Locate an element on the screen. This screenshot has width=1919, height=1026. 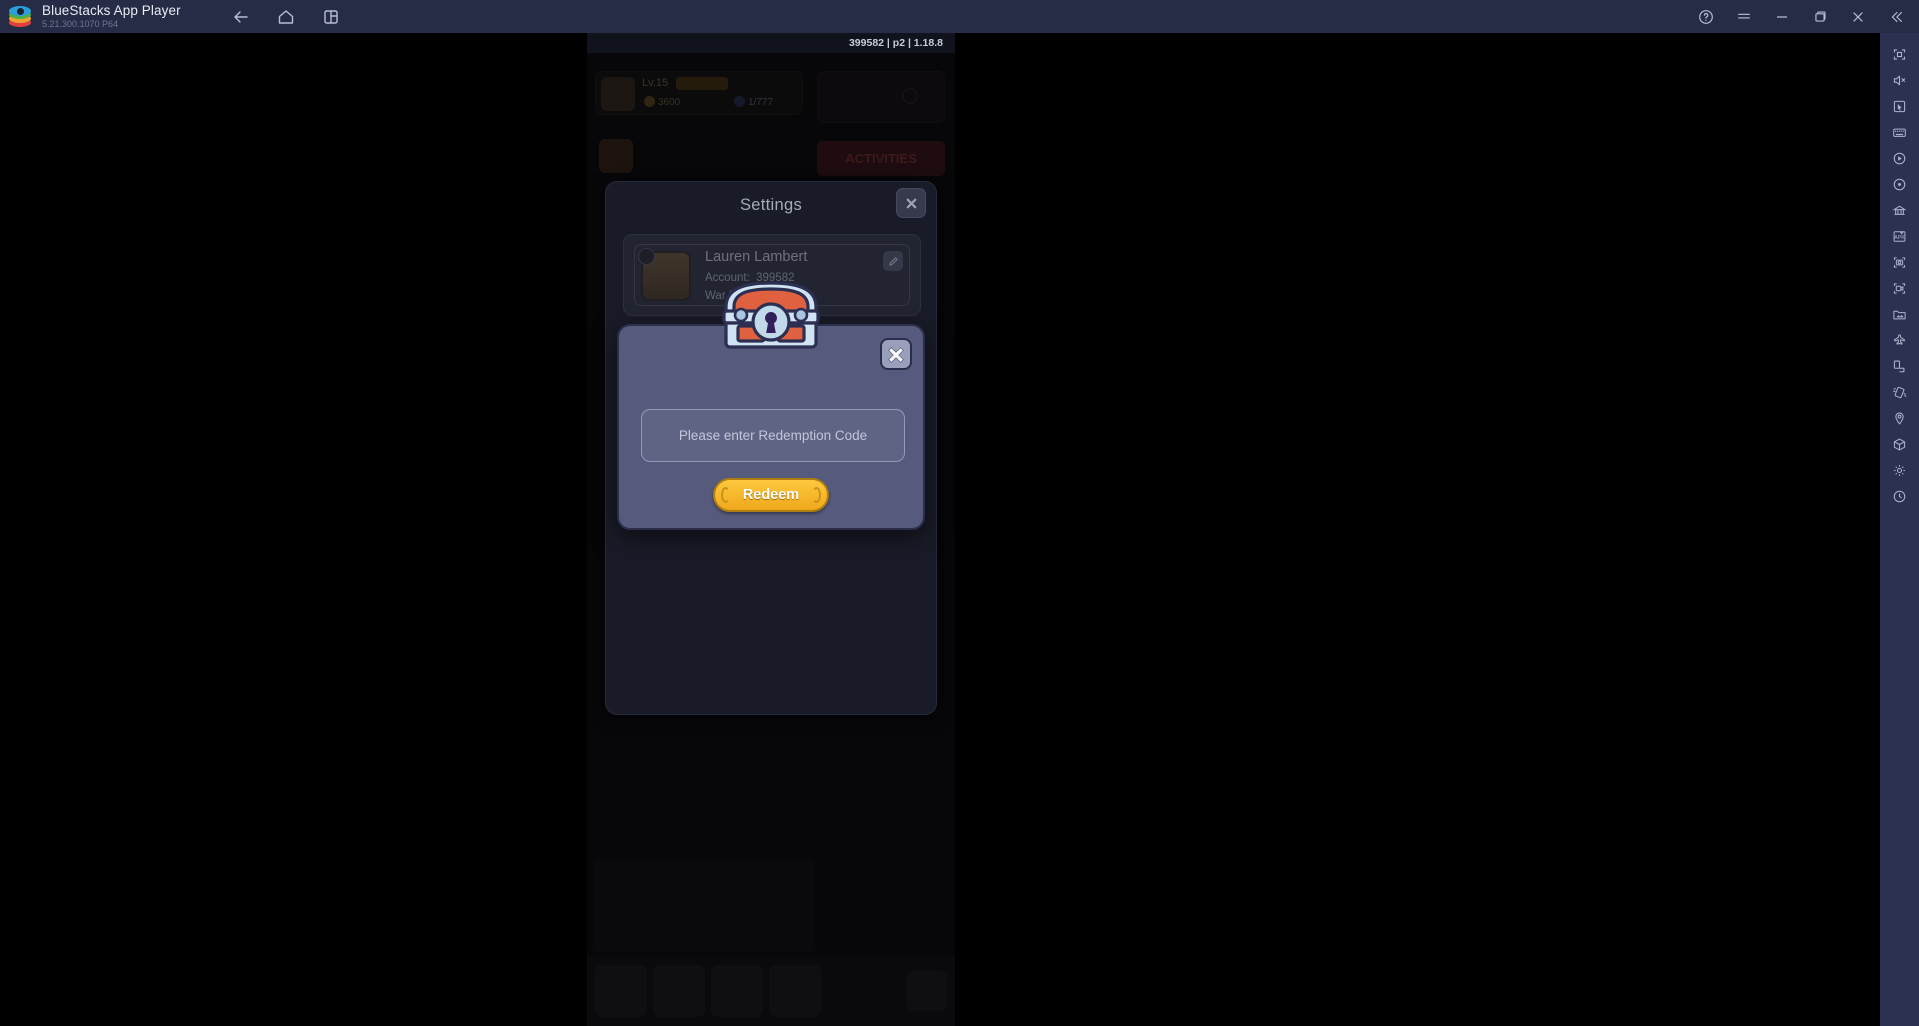
app-version: 5.21.300.1070 P64 is located at coordinates (80, 24).